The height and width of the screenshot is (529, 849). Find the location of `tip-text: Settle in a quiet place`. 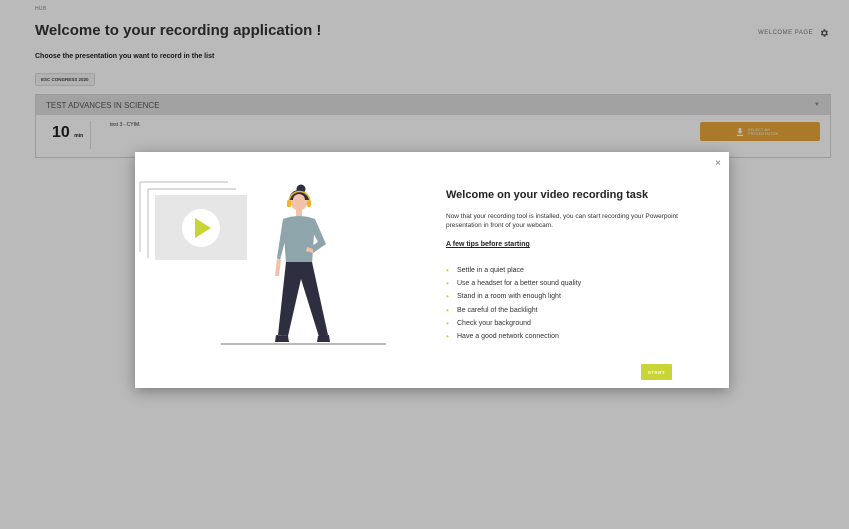

tip-text: Settle in a quiet place is located at coordinates (490, 271).